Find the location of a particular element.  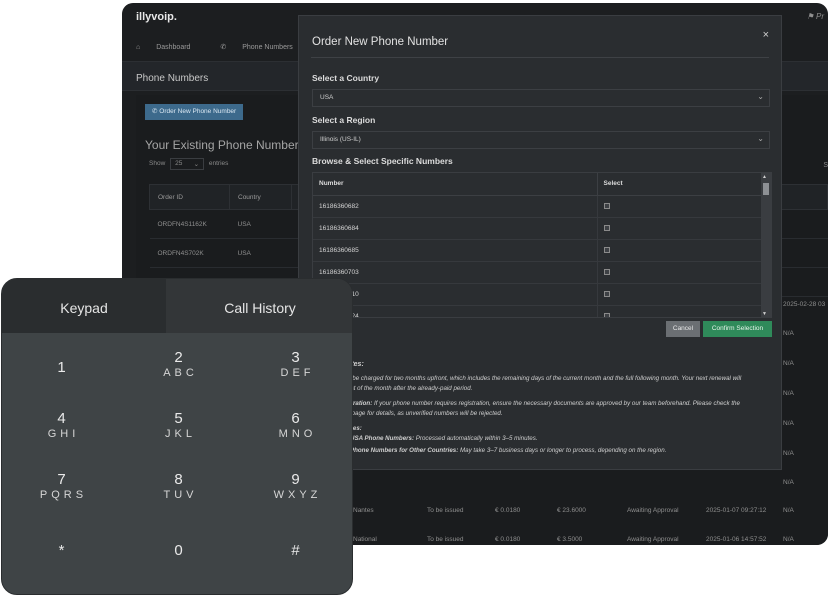

numbers-header-row: Number Select is located at coordinates (537, 184).